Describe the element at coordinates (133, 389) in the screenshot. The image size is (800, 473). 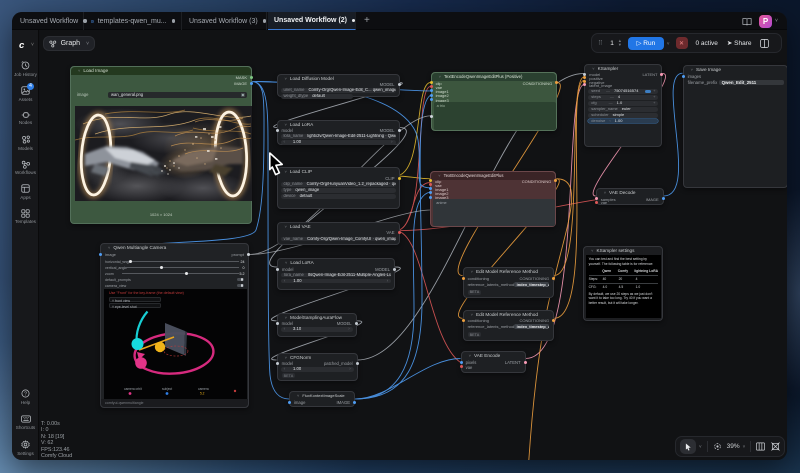
I see `svg-text: camera orbit` at that location.